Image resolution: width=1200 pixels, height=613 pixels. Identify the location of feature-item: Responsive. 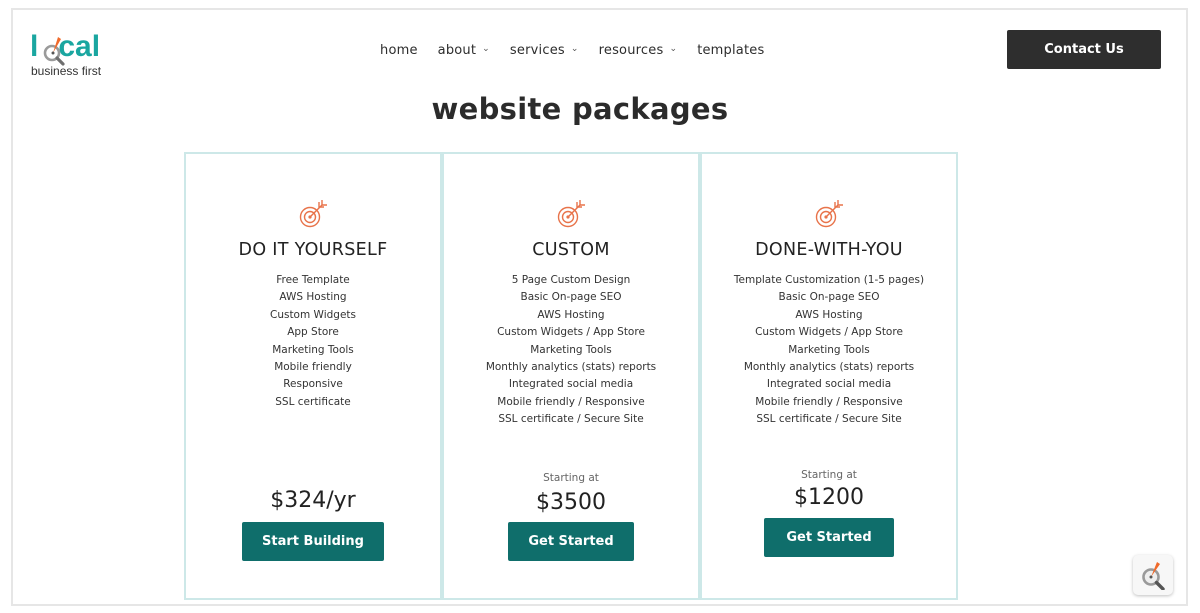
(313, 384).